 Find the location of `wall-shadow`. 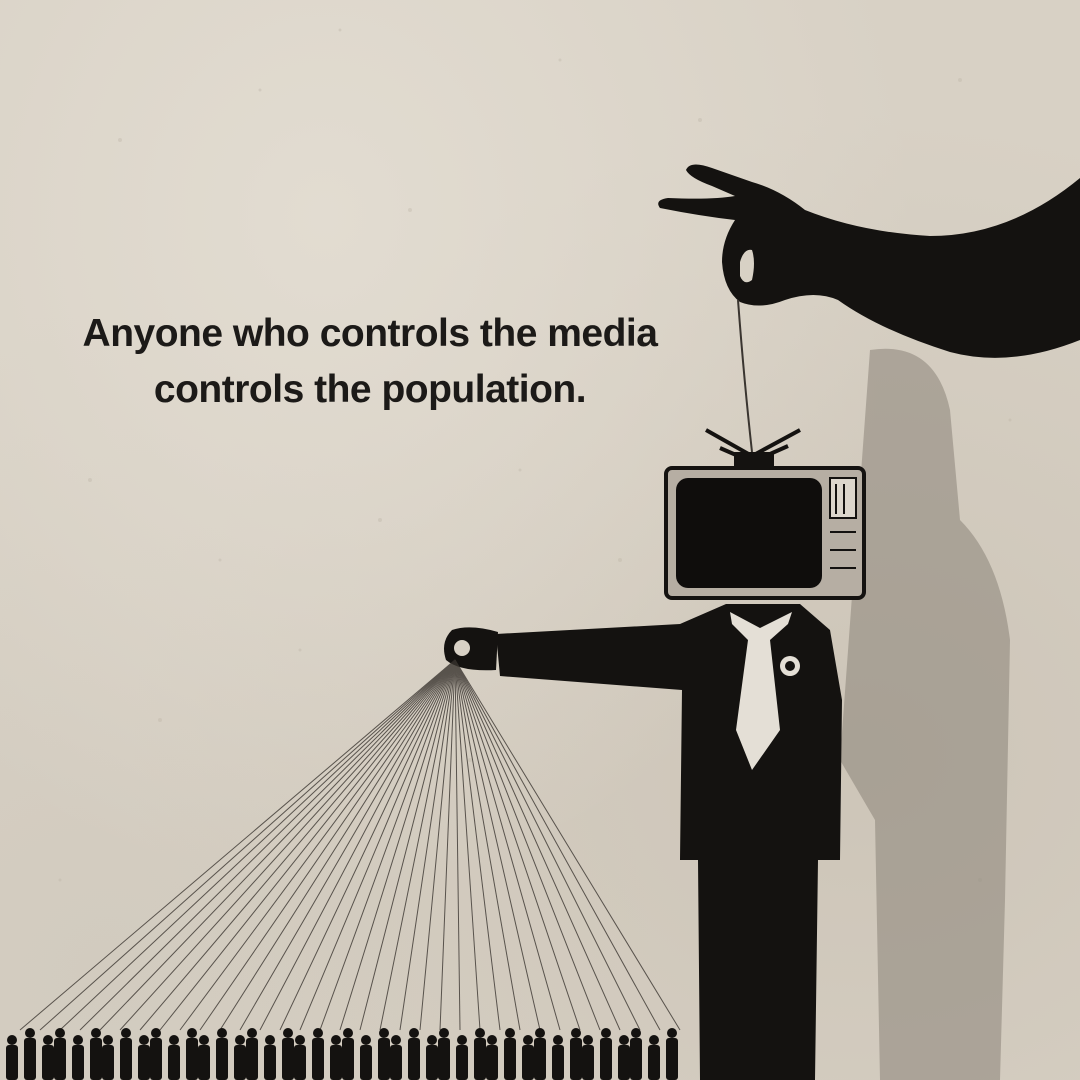

wall-shadow is located at coordinates (925, 714).